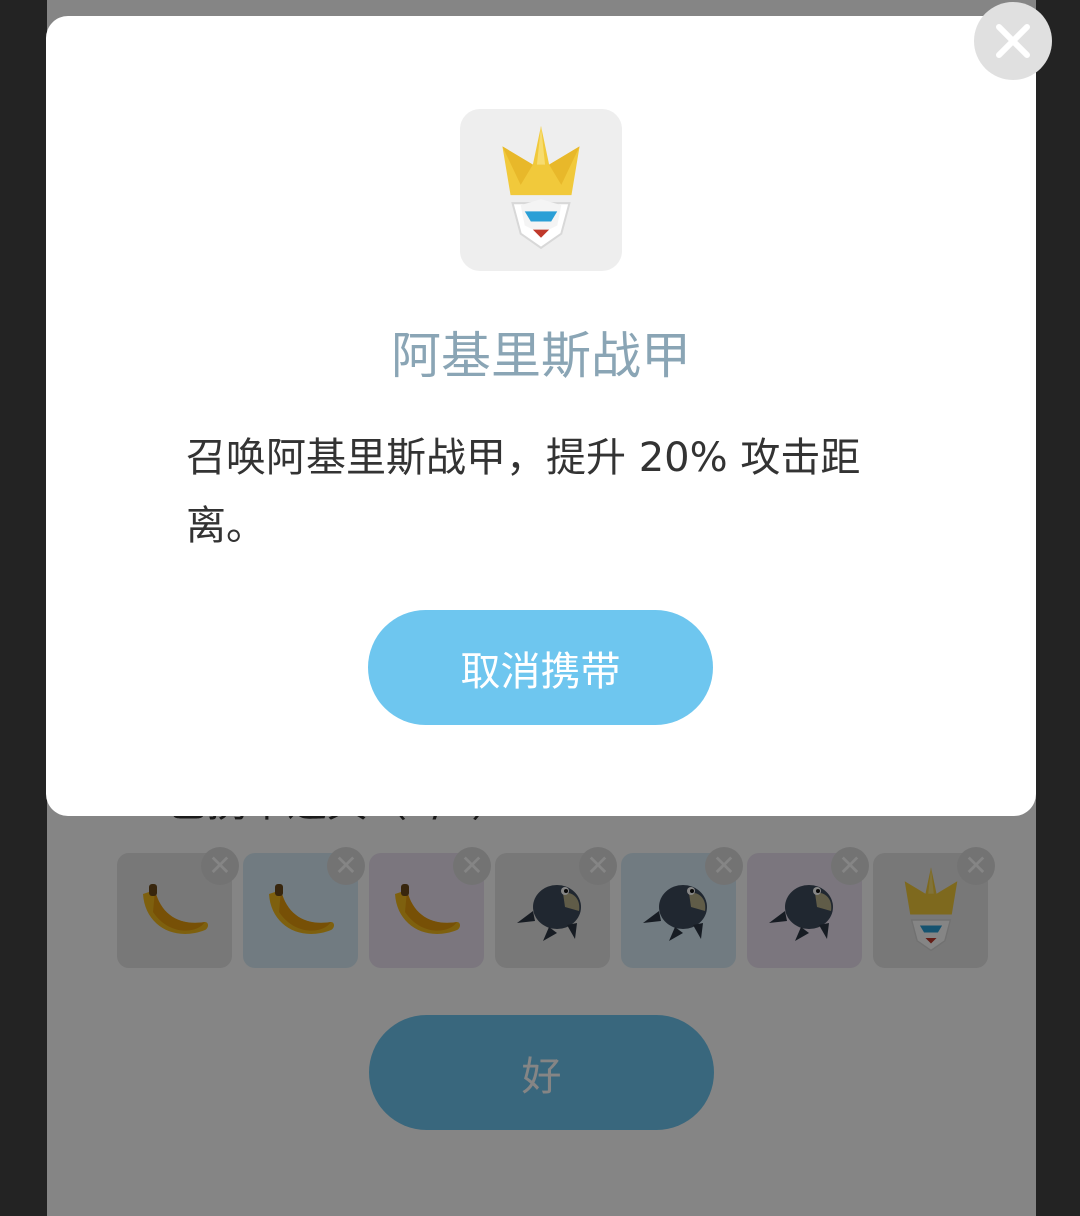  I want to click on close-icon, so click(1013, 41).